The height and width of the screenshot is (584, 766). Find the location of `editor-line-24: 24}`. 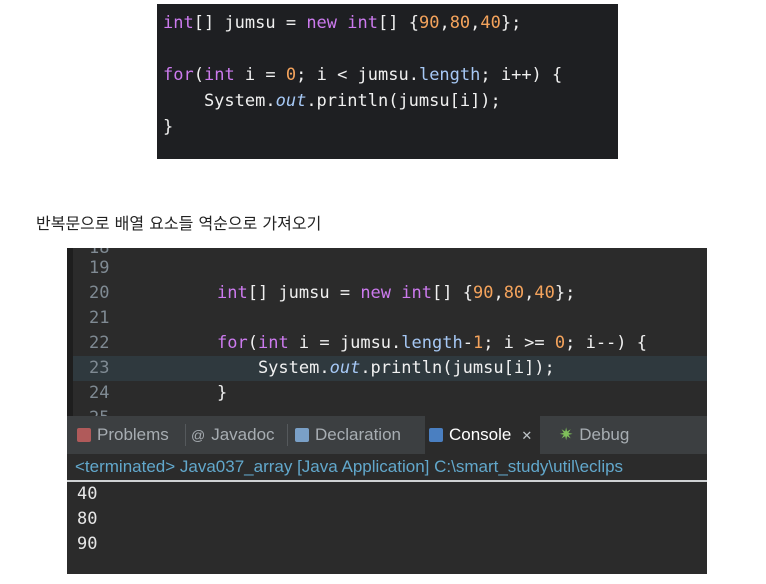

editor-line-24: 24} is located at coordinates (158, 393).